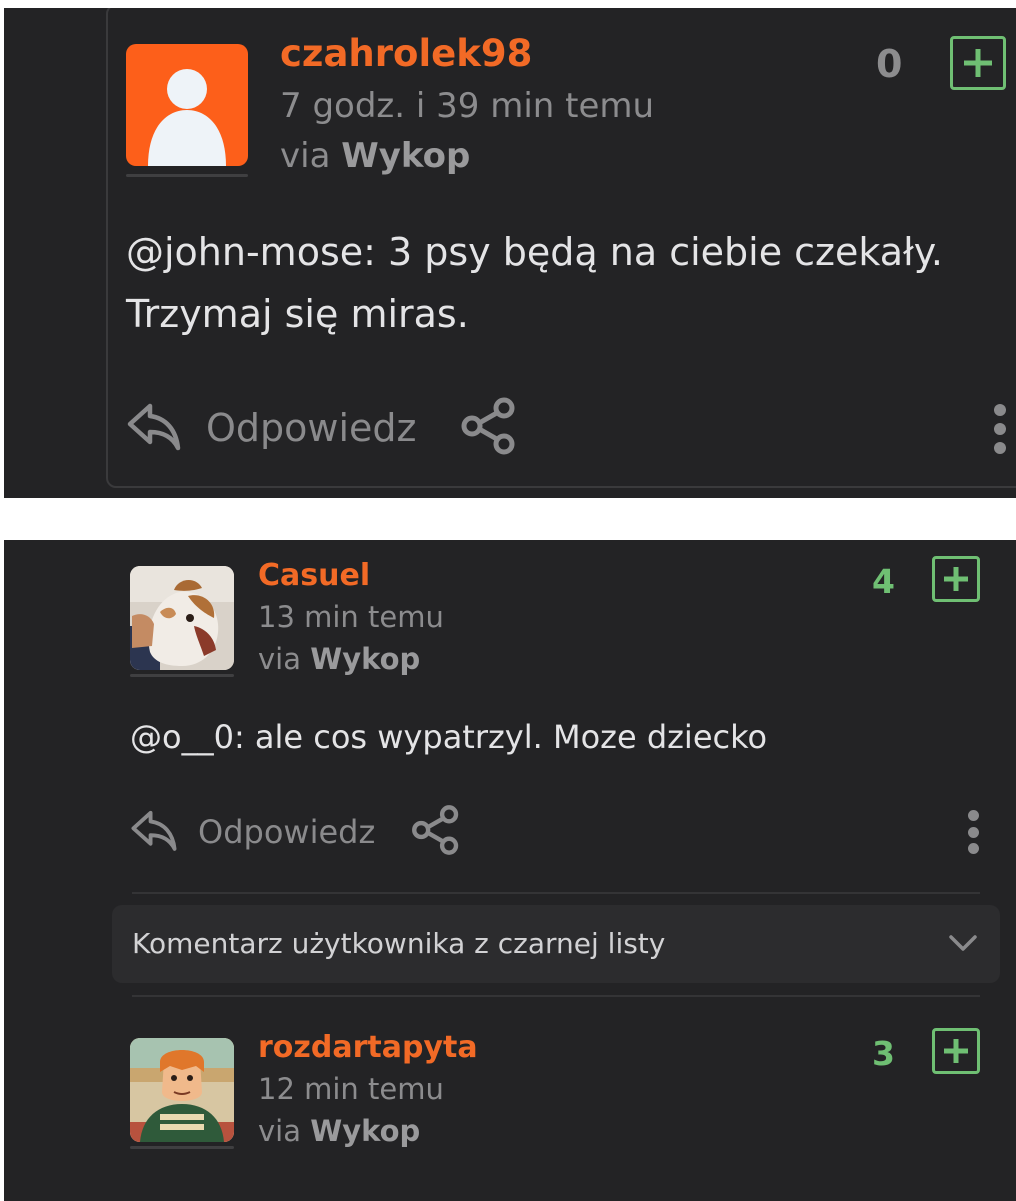 The height and width of the screenshot is (1201, 1016). I want to click on username: czahrolek98, so click(406, 53).